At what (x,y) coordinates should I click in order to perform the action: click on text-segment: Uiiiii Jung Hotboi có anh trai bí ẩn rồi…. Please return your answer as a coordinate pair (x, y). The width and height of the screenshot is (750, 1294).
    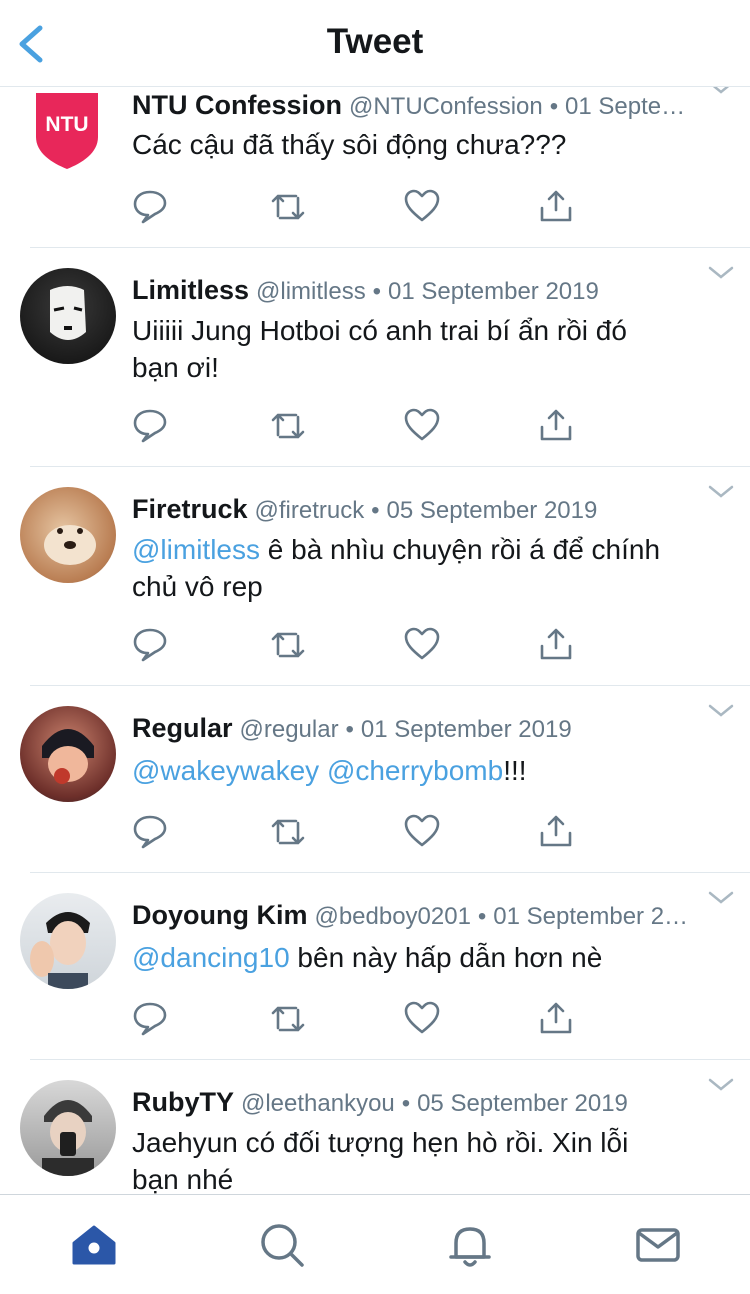
    Looking at the image, I should click on (379, 330).